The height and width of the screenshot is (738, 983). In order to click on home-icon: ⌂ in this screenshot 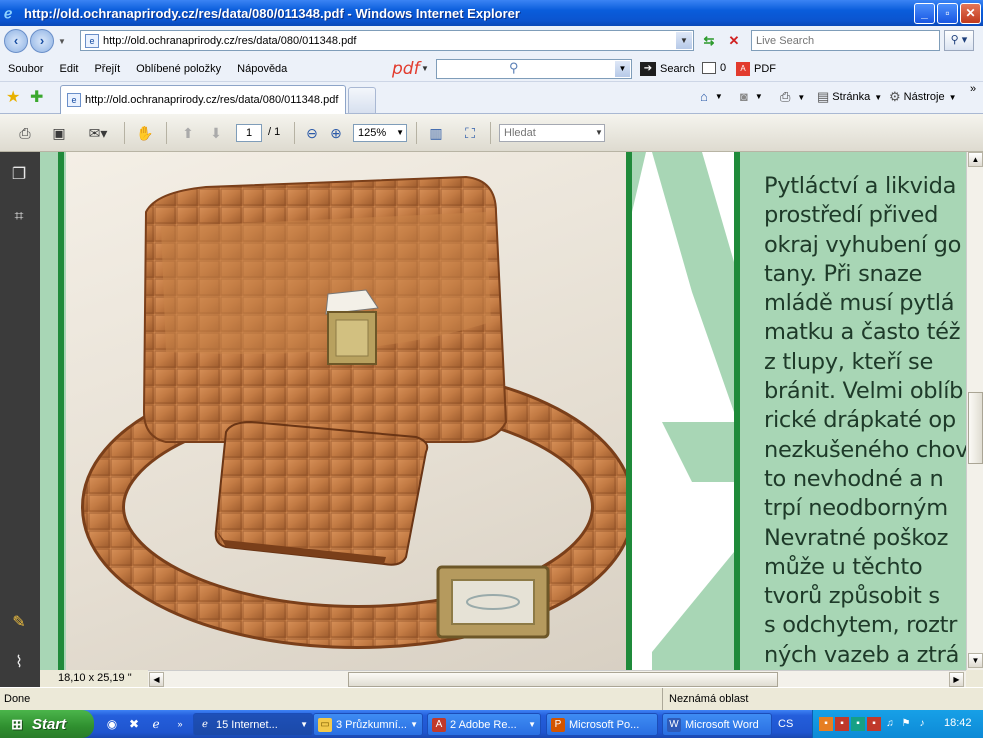, I will do `click(704, 96)`.